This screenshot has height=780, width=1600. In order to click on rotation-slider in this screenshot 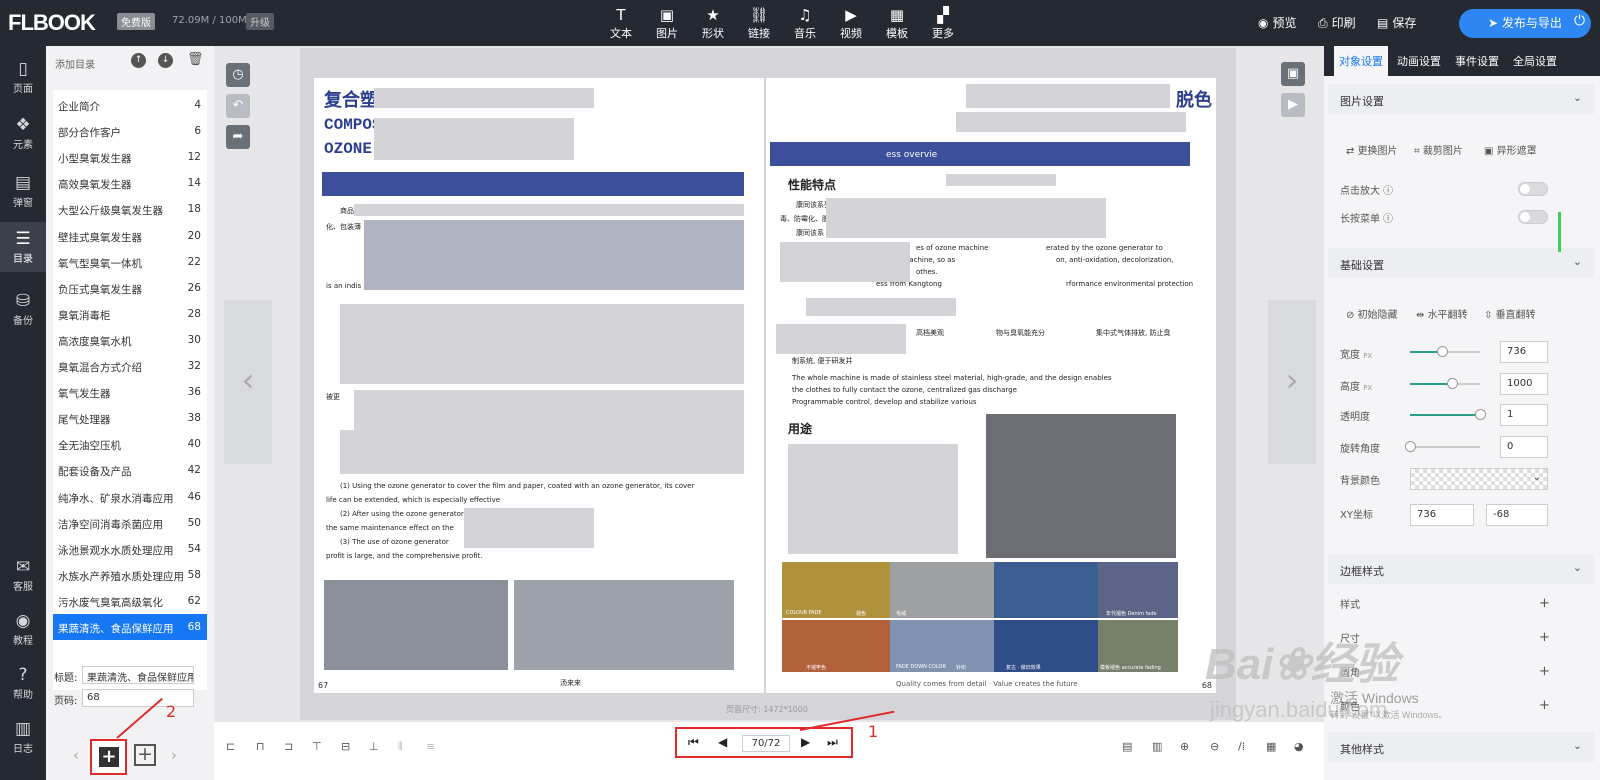, I will do `click(1442, 446)`.